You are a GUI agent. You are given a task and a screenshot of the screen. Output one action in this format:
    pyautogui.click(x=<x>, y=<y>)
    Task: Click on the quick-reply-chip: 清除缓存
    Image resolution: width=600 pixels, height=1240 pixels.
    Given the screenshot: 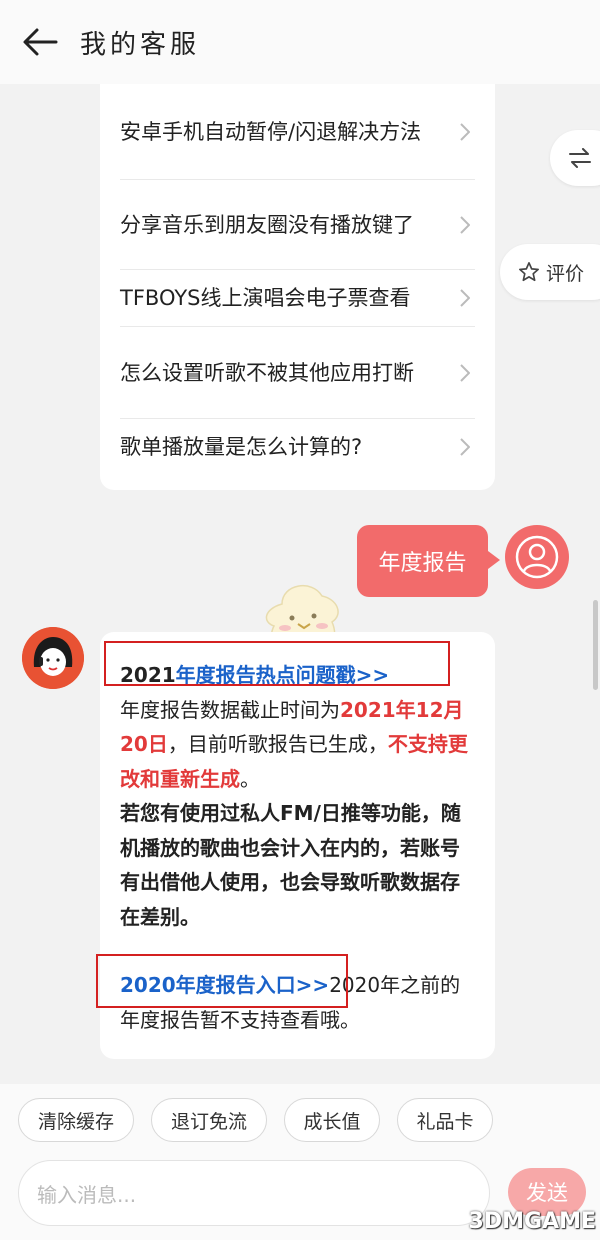 What is the action you would take?
    pyautogui.click(x=76, y=1120)
    